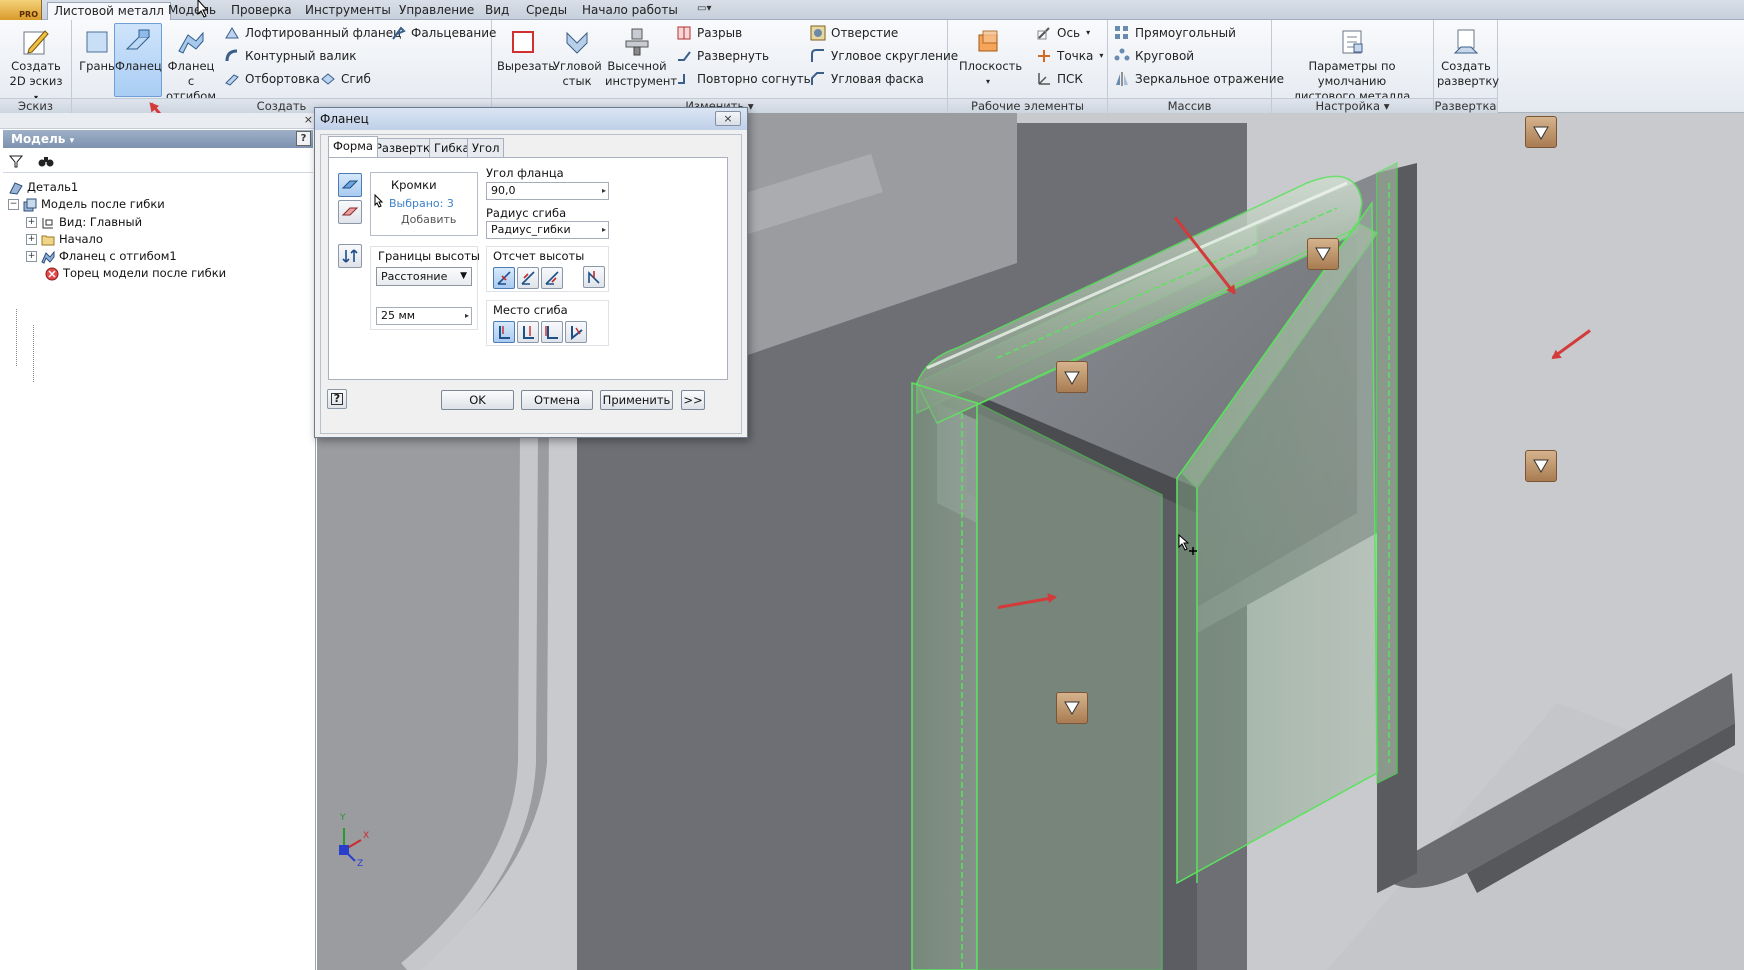  I want to click on tab-shape: Форма, so click(353, 146).